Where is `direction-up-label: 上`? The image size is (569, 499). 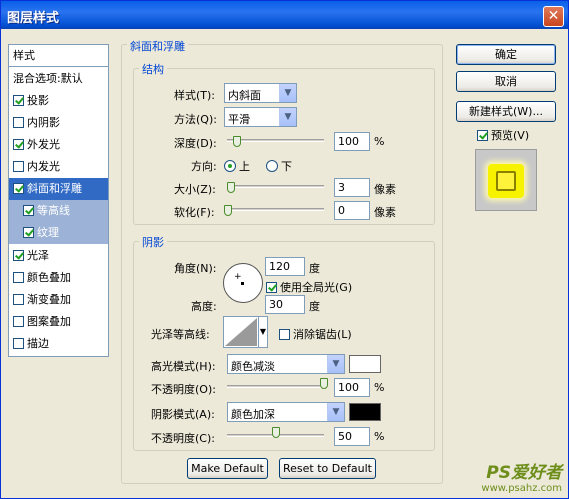
direction-up-label: 上 is located at coordinates (244, 166).